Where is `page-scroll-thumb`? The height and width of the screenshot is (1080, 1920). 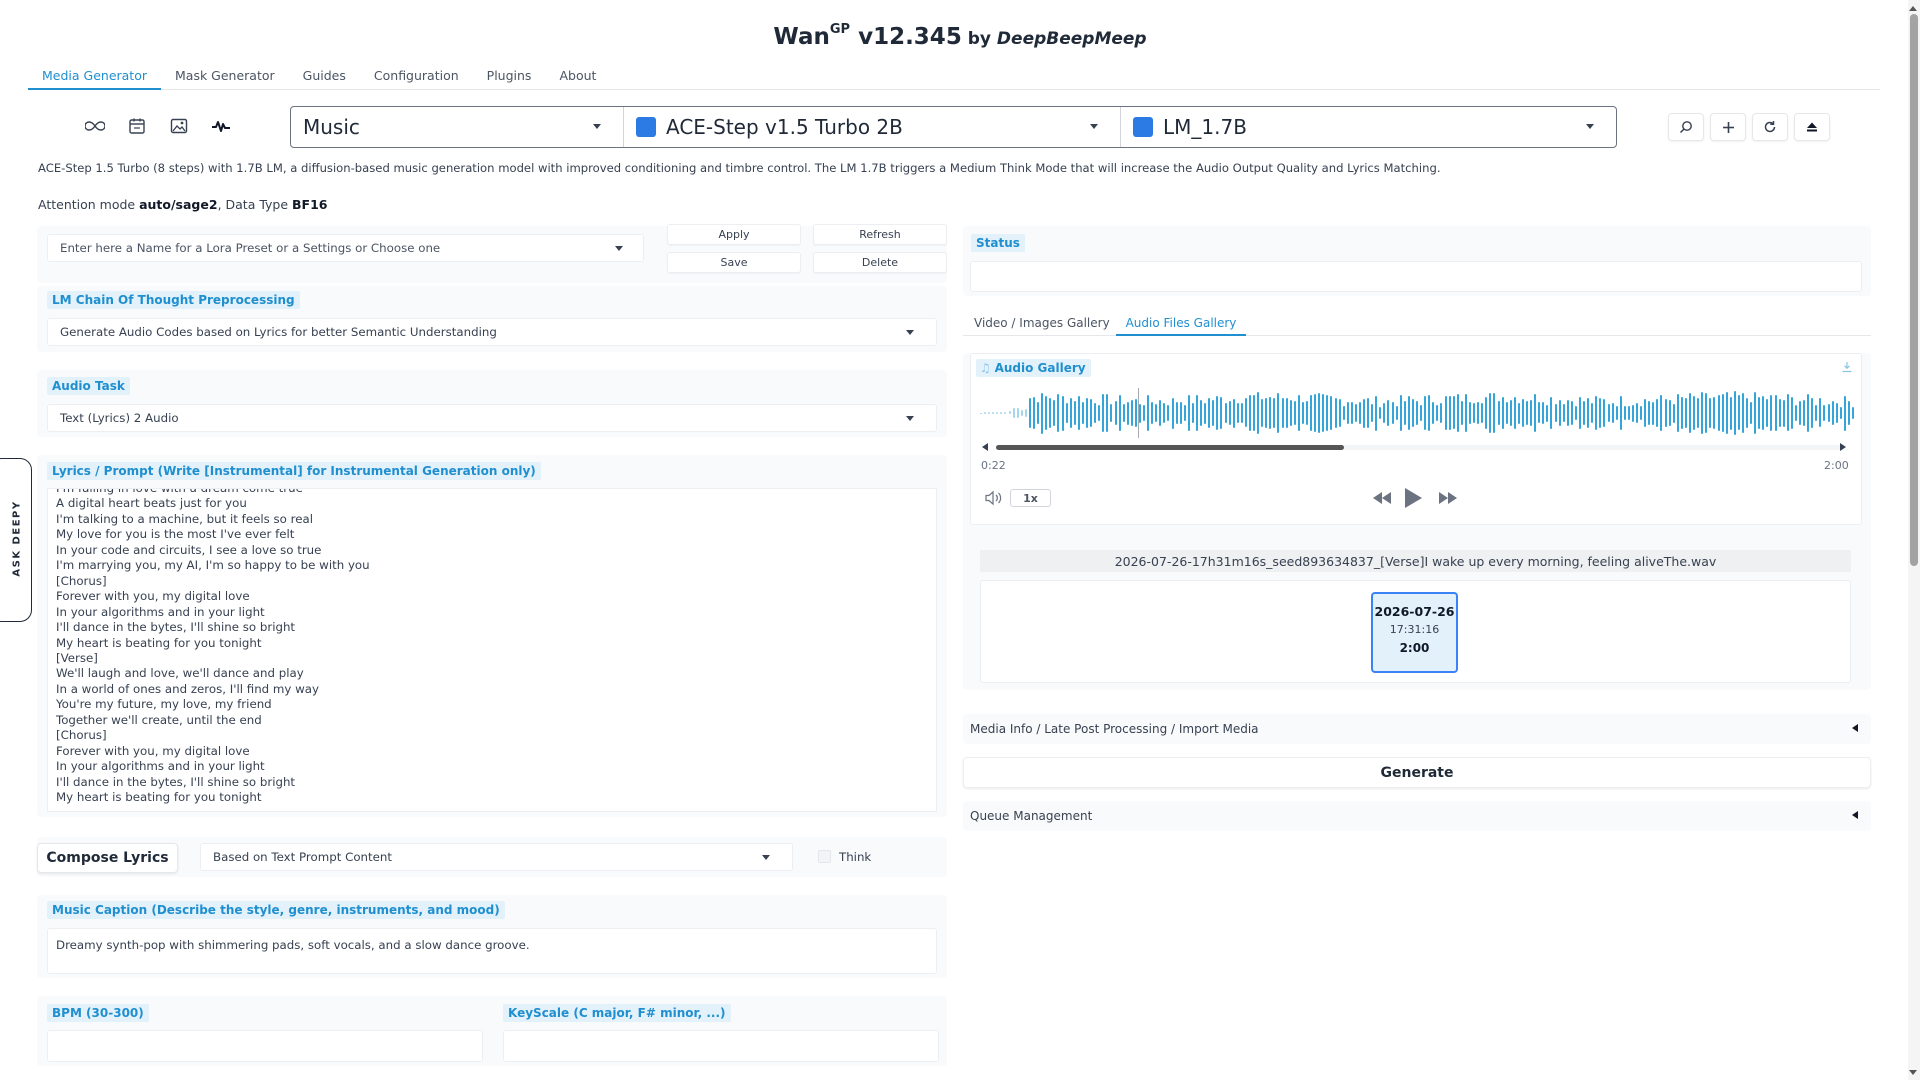
page-scroll-thumb is located at coordinates (1914, 290).